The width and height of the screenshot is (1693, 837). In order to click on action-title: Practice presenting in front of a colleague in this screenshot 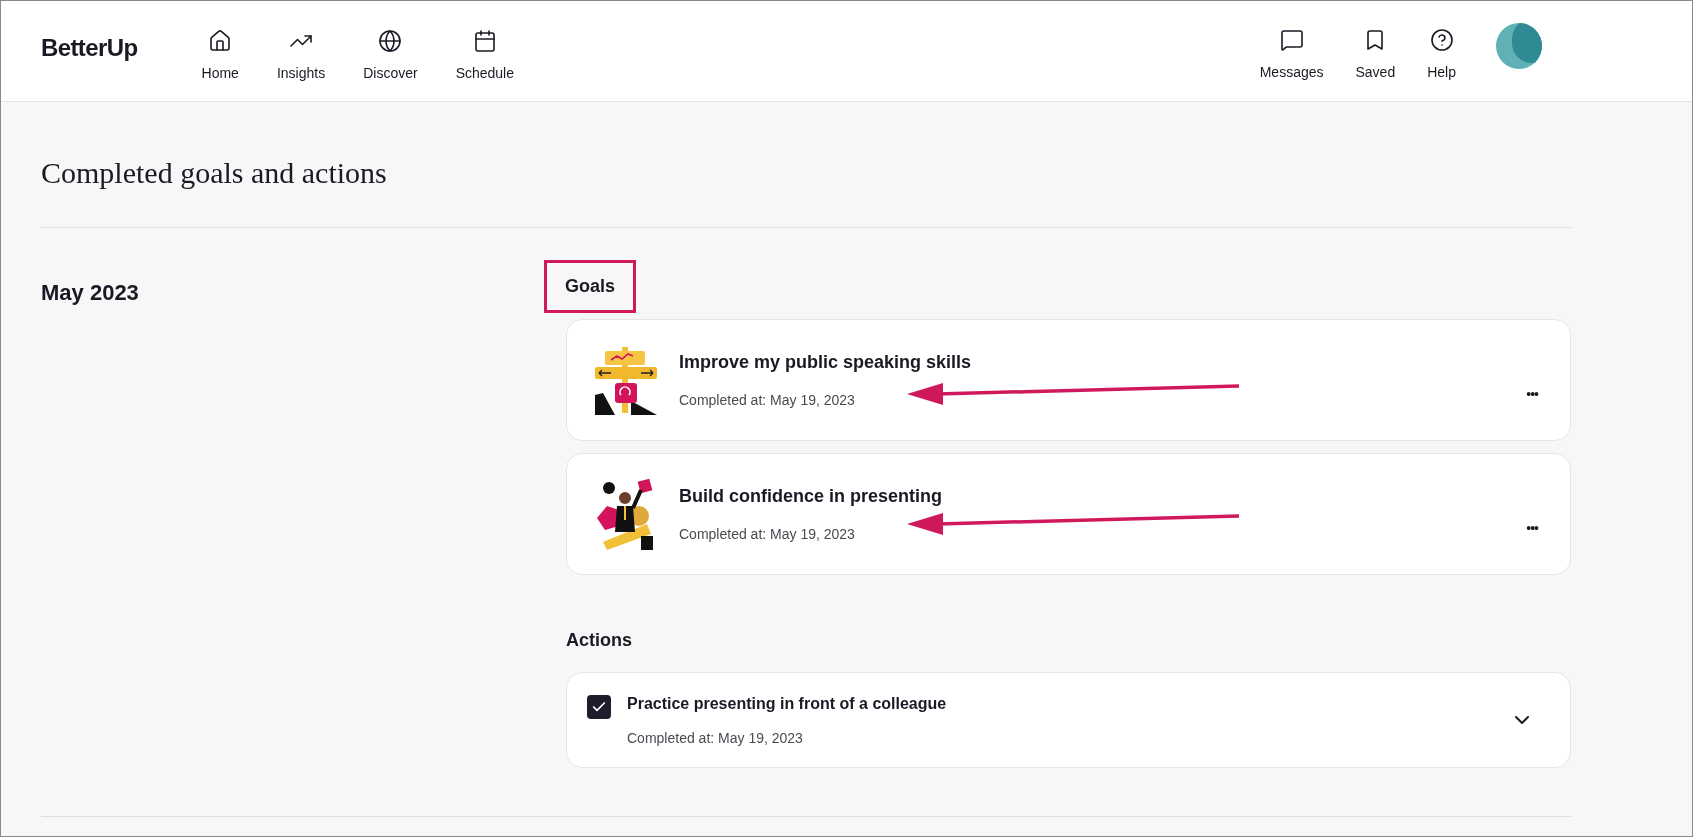, I will do `click(787, 703)`.